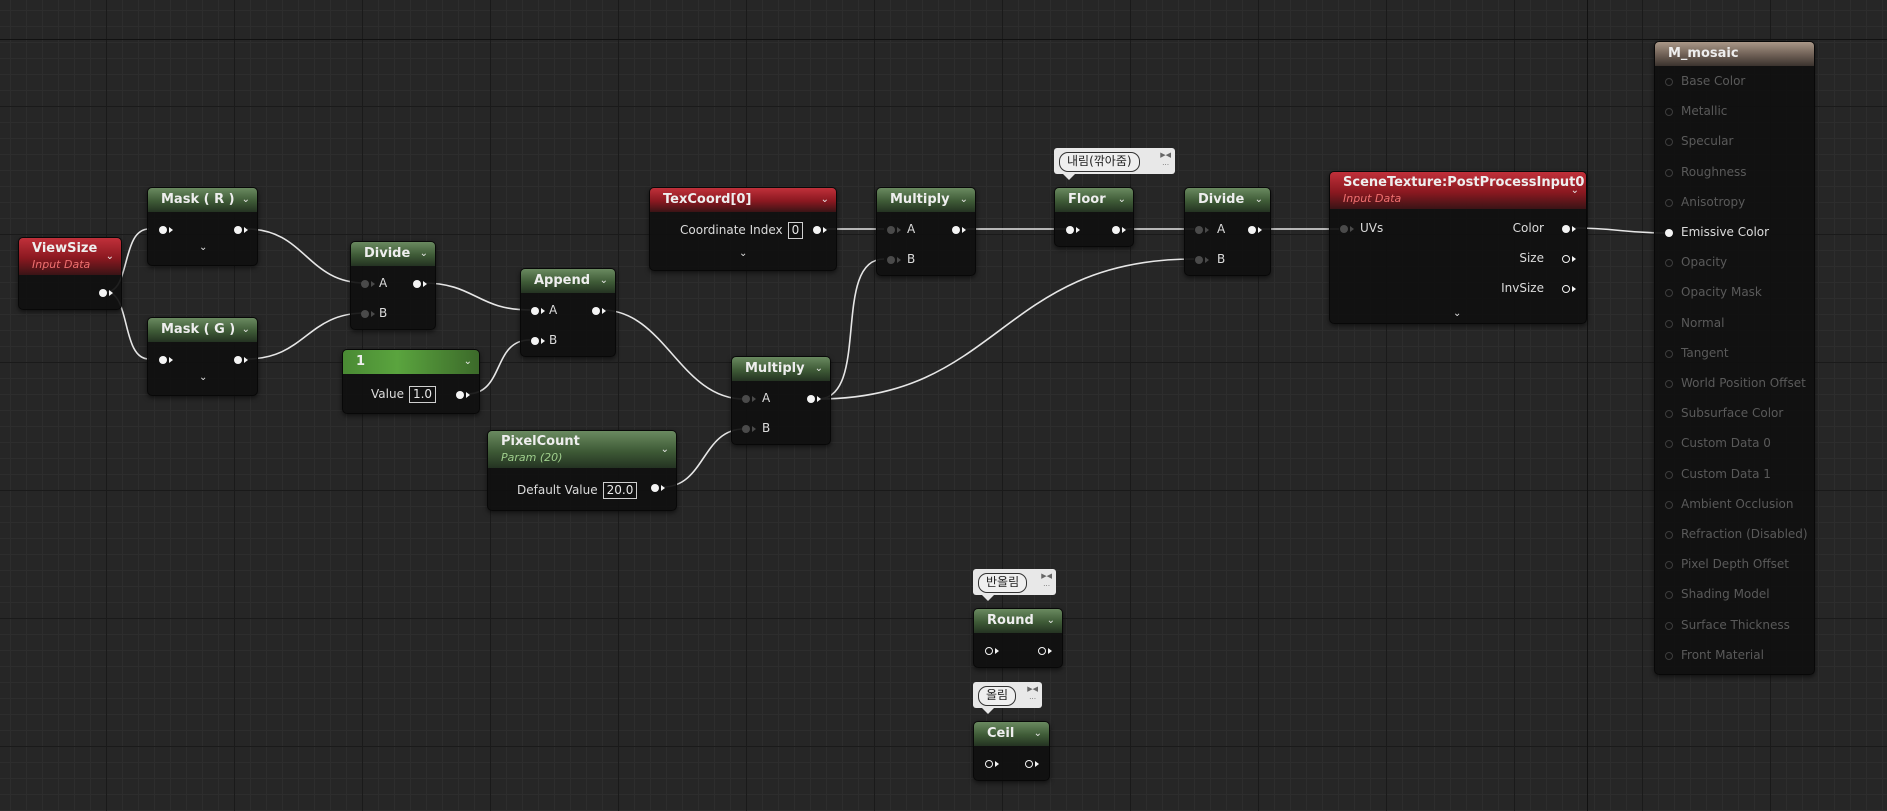  What do you see at coordinates (1094, 200) in the screenshot?
I see `floor-node-header: Floor ⌄` at bounding box center [1094, 200].